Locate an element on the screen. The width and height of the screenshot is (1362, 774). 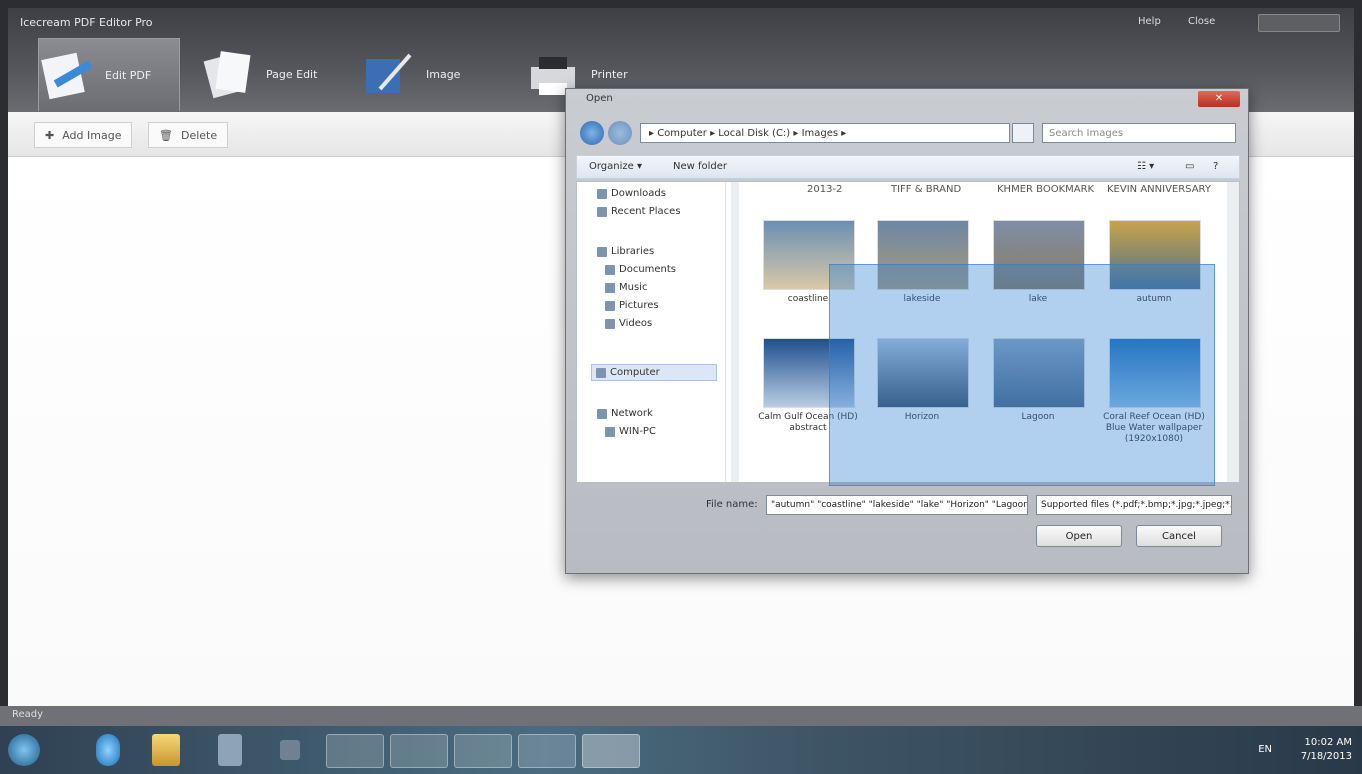
nav-videos: Videos is located at coordinates (628, 323).